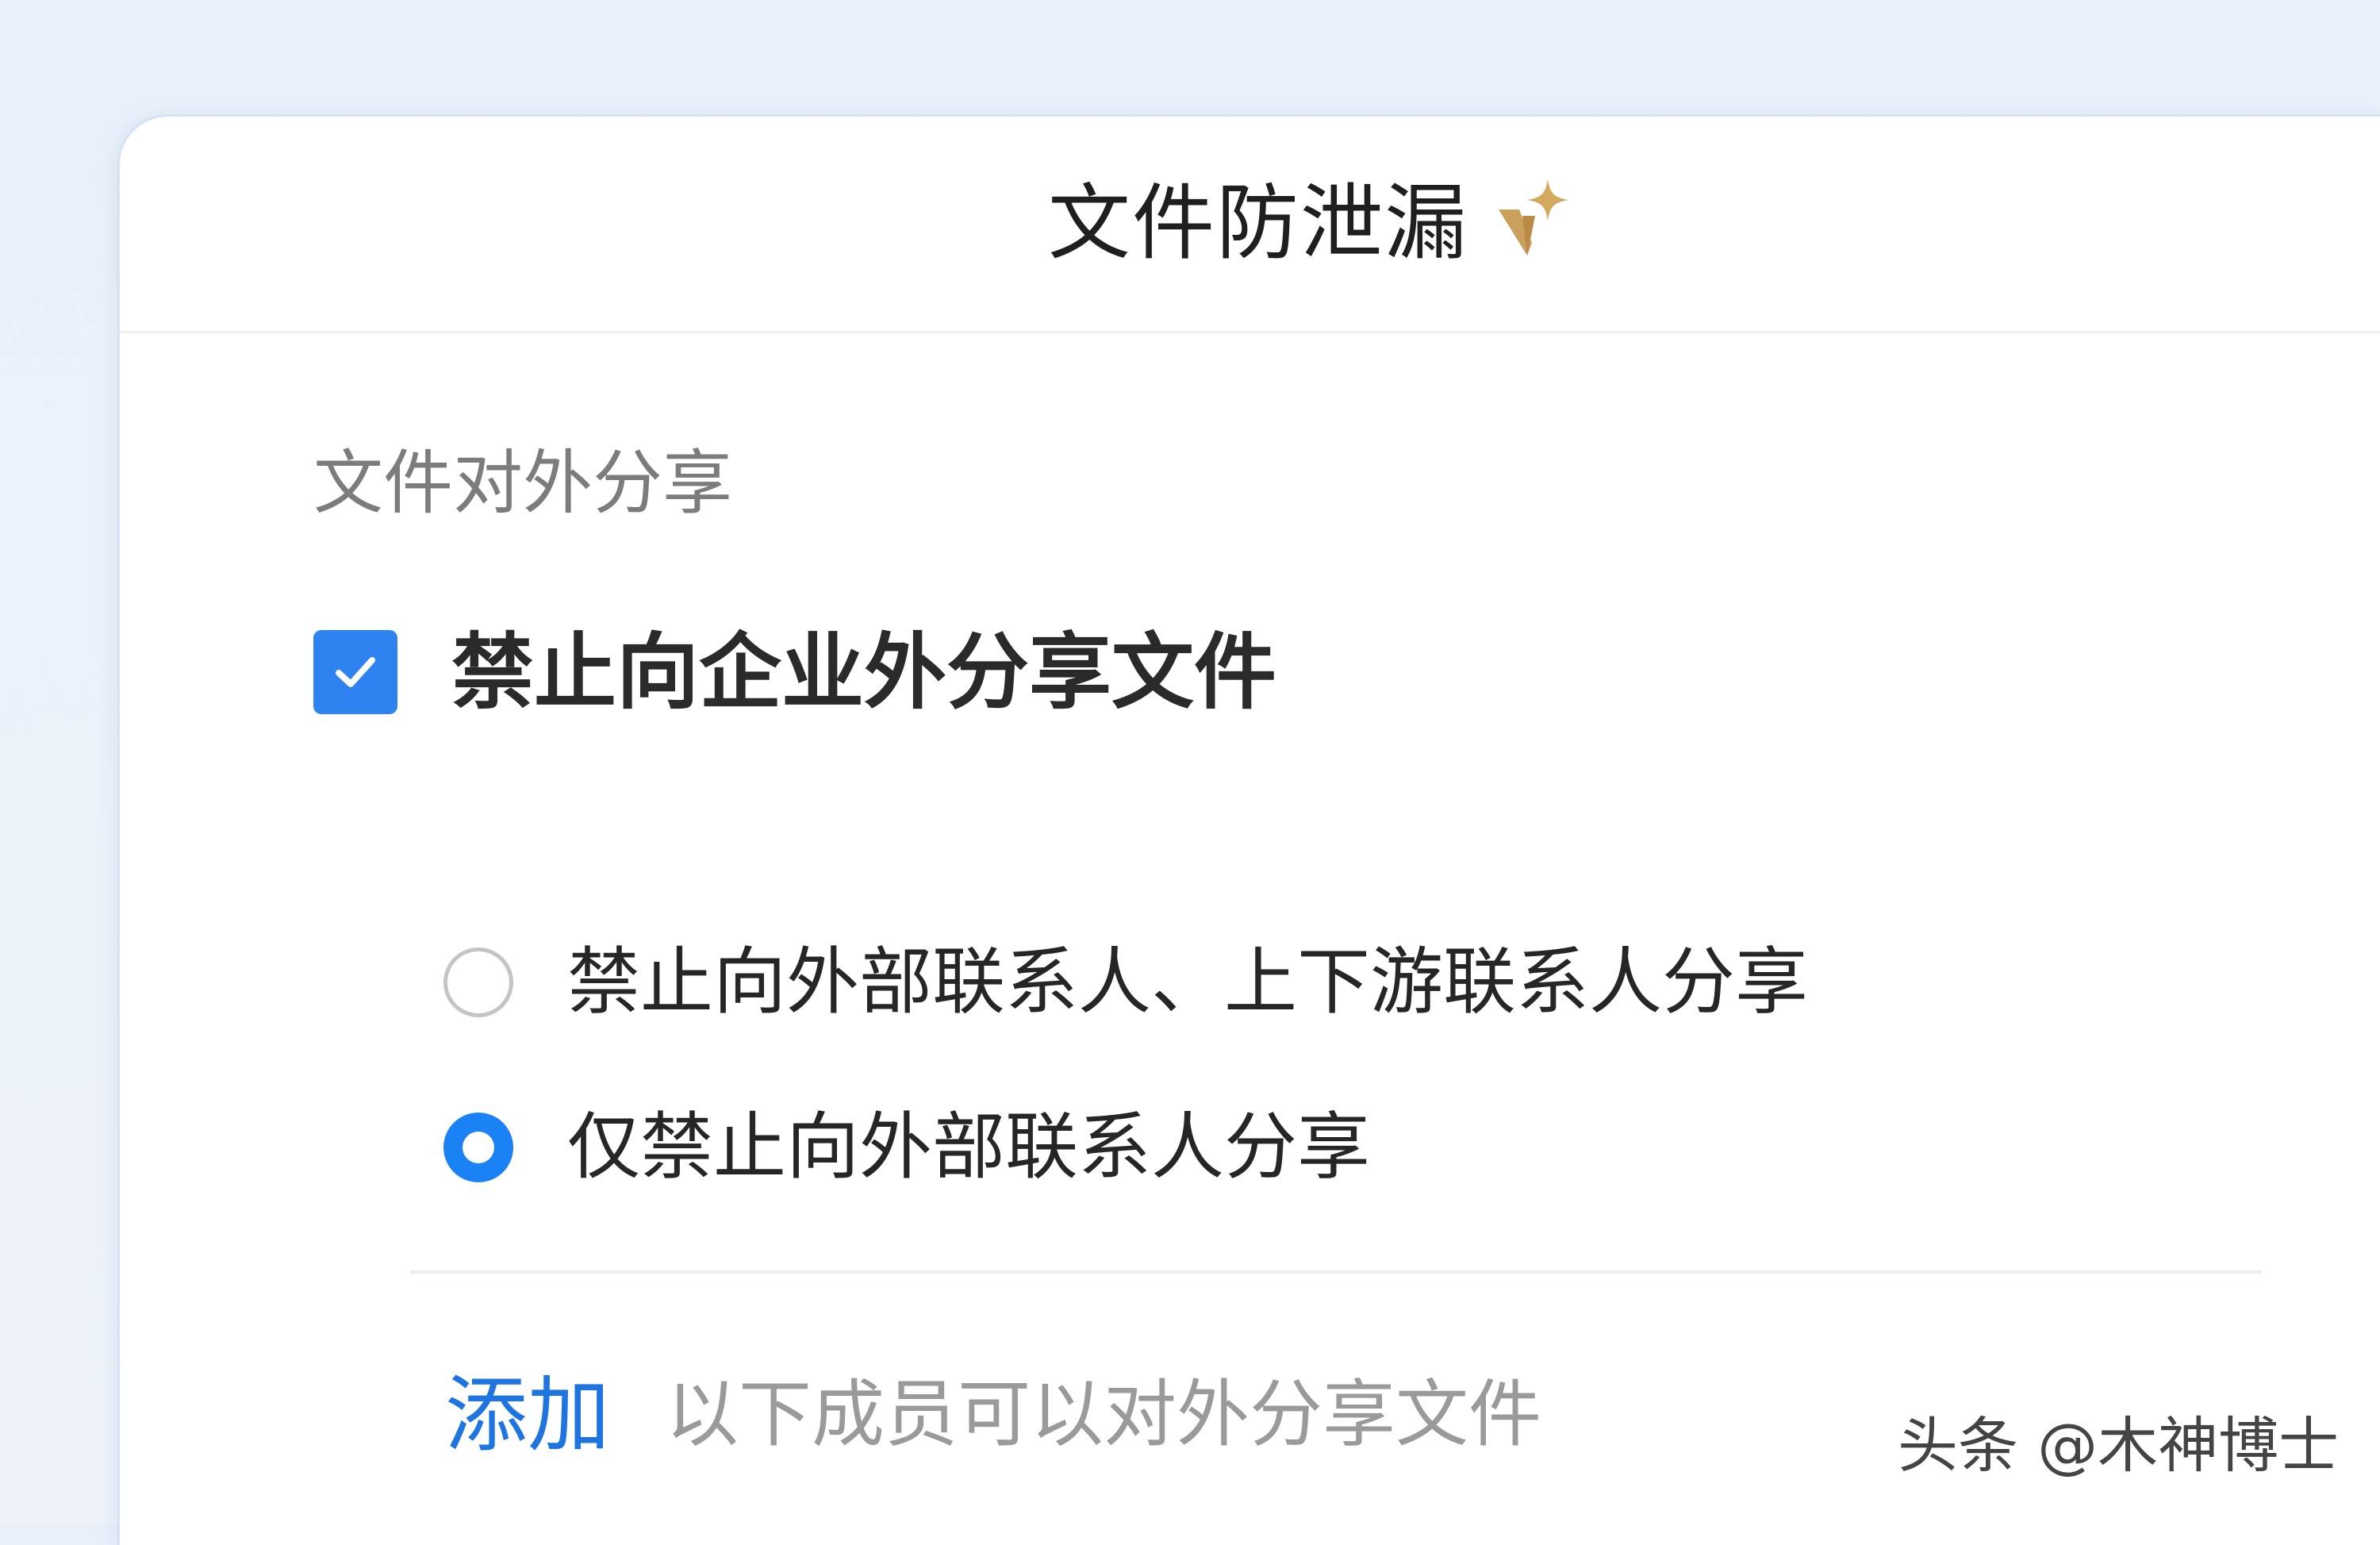 This screenshot has width=2380, height=1545. I want to click on block-external-share-checkbox, so click(355, 672).